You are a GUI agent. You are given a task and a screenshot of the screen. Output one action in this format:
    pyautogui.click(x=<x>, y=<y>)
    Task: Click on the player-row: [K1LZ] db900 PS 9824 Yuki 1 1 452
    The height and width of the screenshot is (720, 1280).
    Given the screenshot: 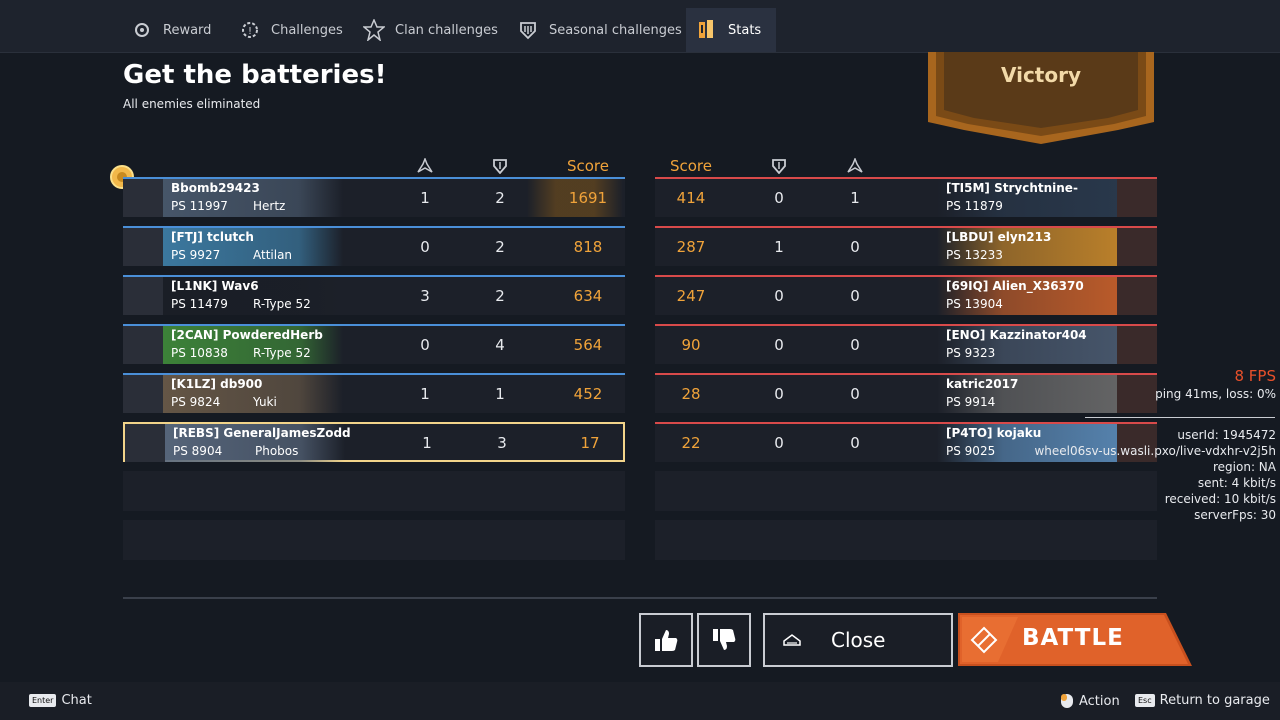 What is the action you would take?
    pyautogui.click(x=374, y=393)
    